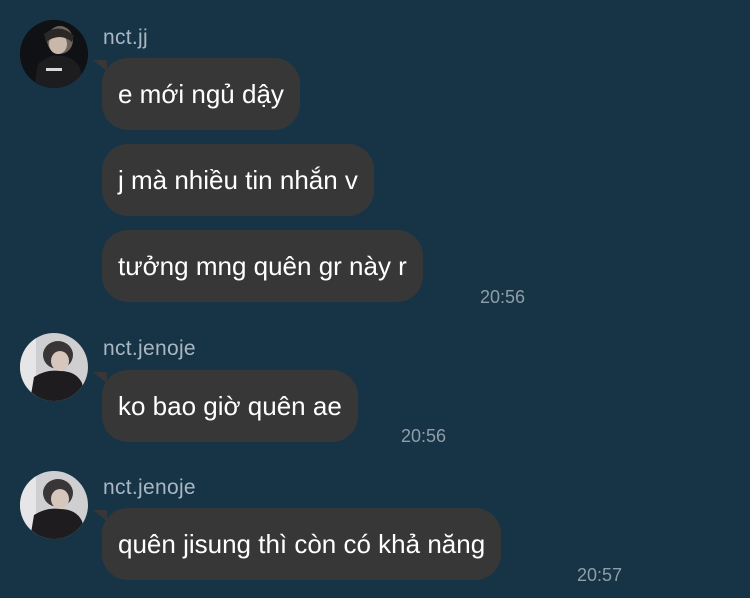 The width and height of the screenshot is (750, 598). Describe the element at coordinates (201, 94) in the screenshot. I see `message-bubble: e mới ngủ dậy` at that location.